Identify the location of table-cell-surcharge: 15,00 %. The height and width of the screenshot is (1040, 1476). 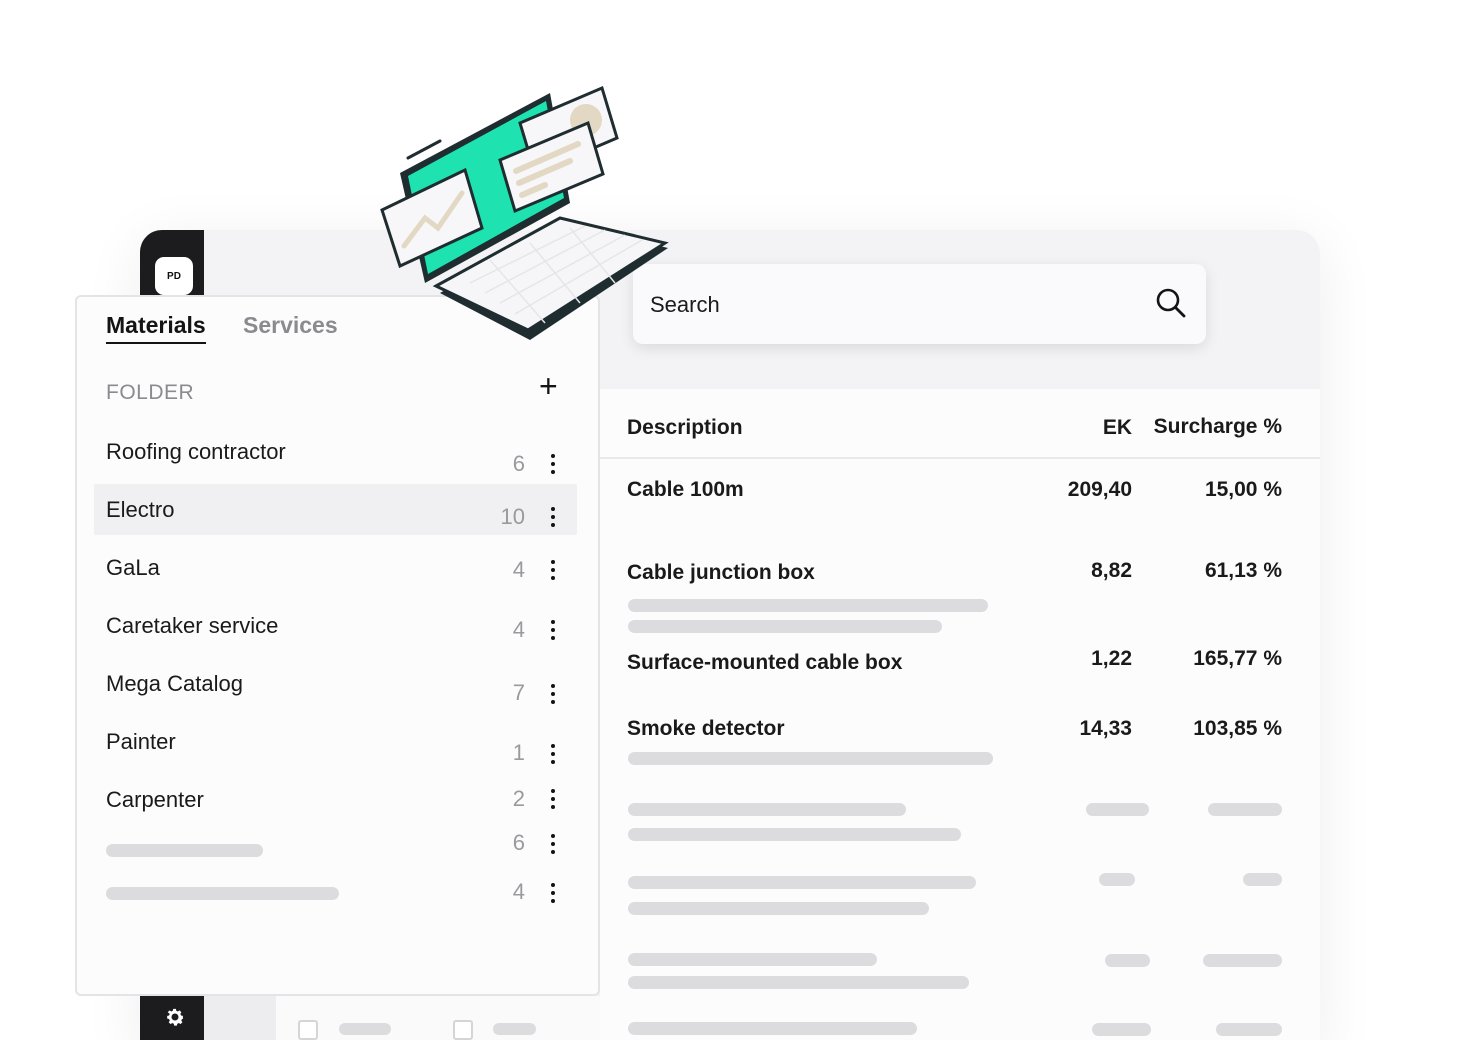
(1243, 489).